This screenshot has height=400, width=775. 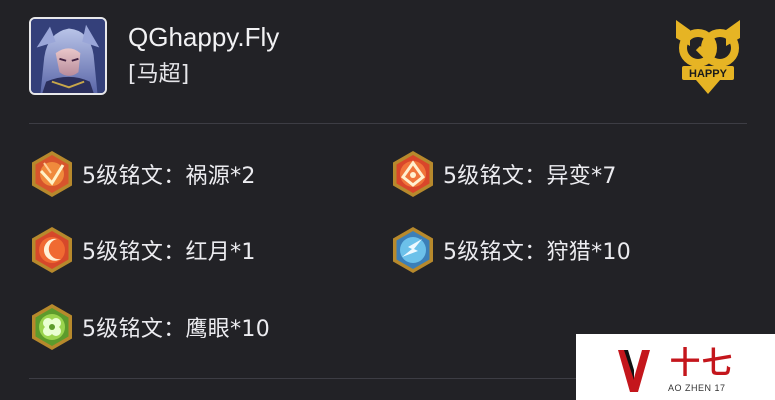 What do you see at coordinates (52, 327) in the screenshot?
I see `green-inscription-icon` at bounding box center [52, 327].